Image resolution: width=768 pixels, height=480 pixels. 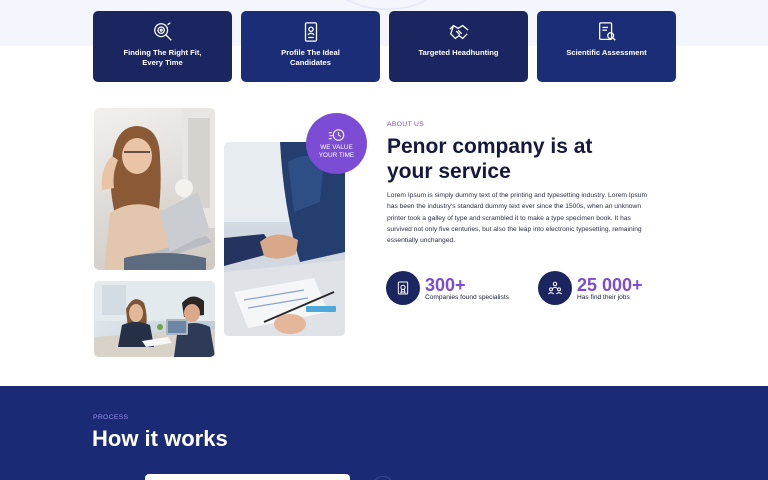 I want to click on profile-document-icon, so click(x=310, y=32).